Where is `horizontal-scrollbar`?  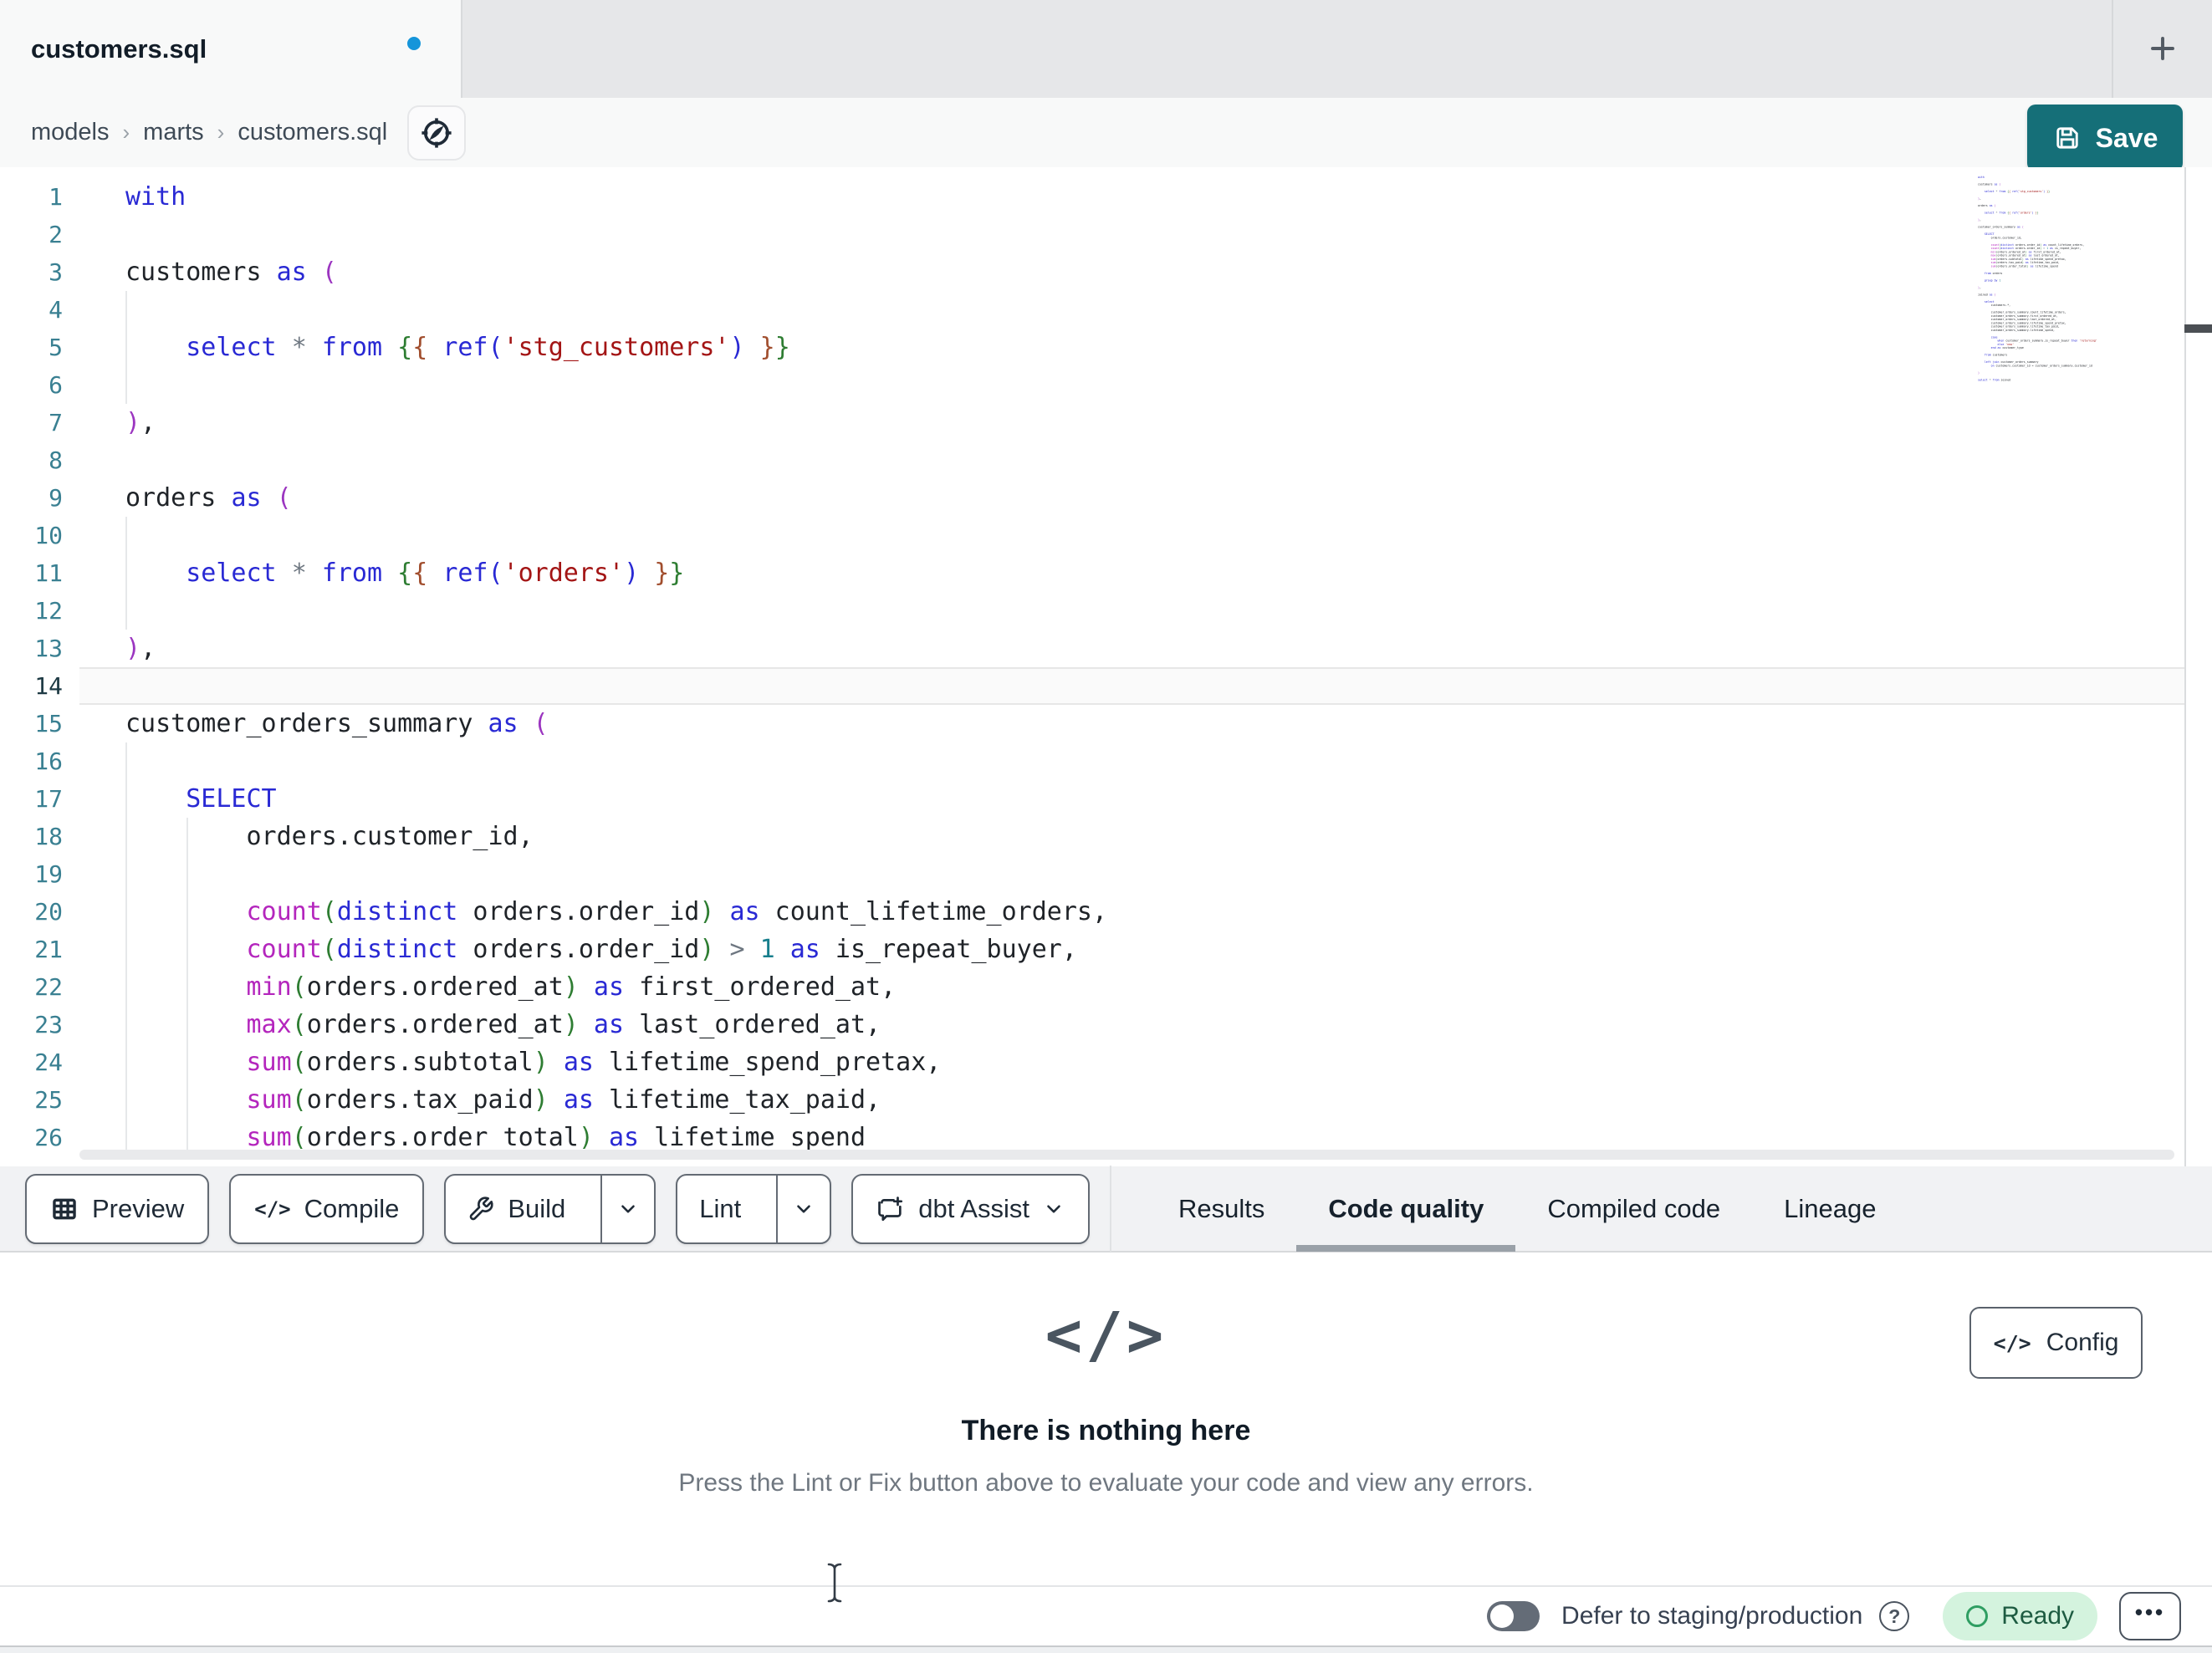
horizontal-scrollbar is located at coordinates (1127, 1155).